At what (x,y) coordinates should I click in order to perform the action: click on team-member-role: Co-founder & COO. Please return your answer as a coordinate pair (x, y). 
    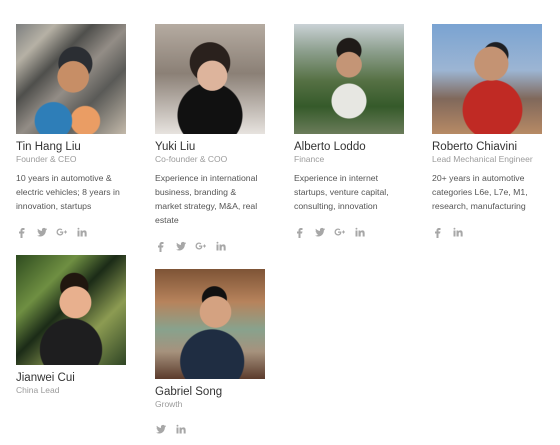
    Looking at the image, I should click on (191, 159).